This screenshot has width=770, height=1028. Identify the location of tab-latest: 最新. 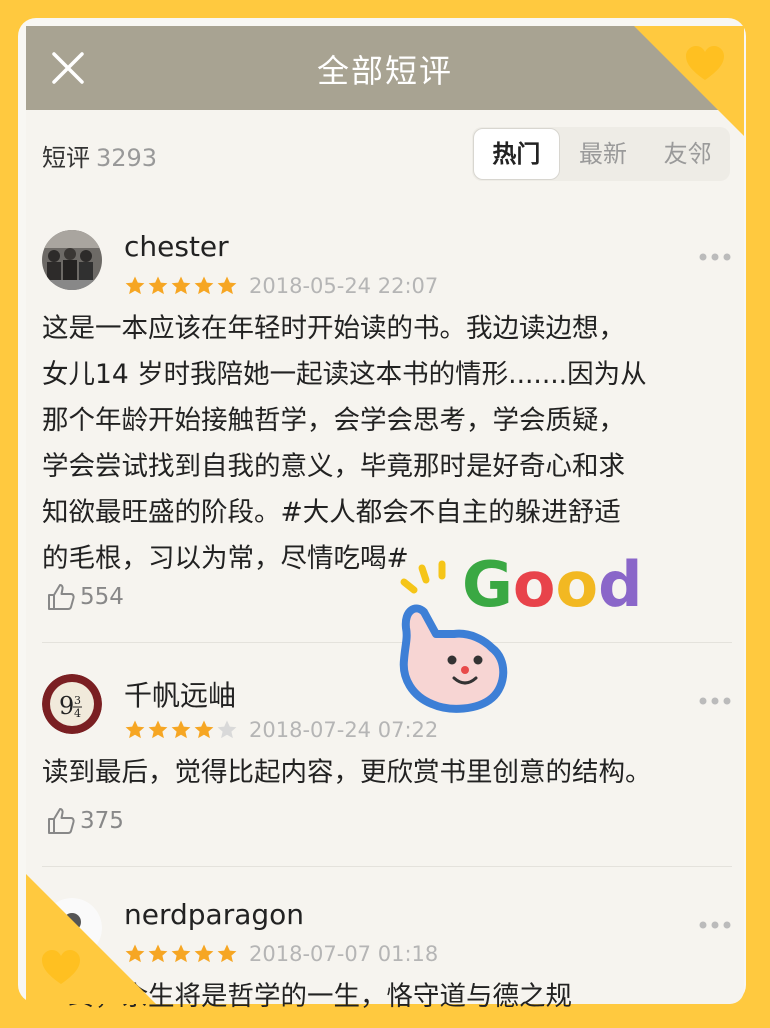
(603, 154).